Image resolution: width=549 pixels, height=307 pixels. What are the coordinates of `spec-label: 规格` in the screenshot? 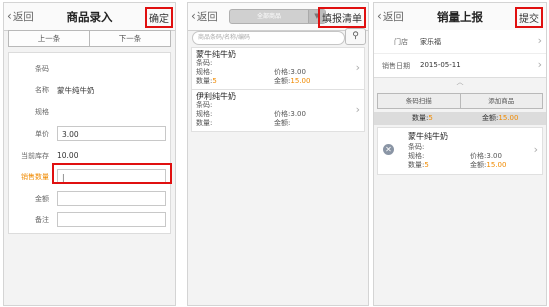 It's located at (42, 112).